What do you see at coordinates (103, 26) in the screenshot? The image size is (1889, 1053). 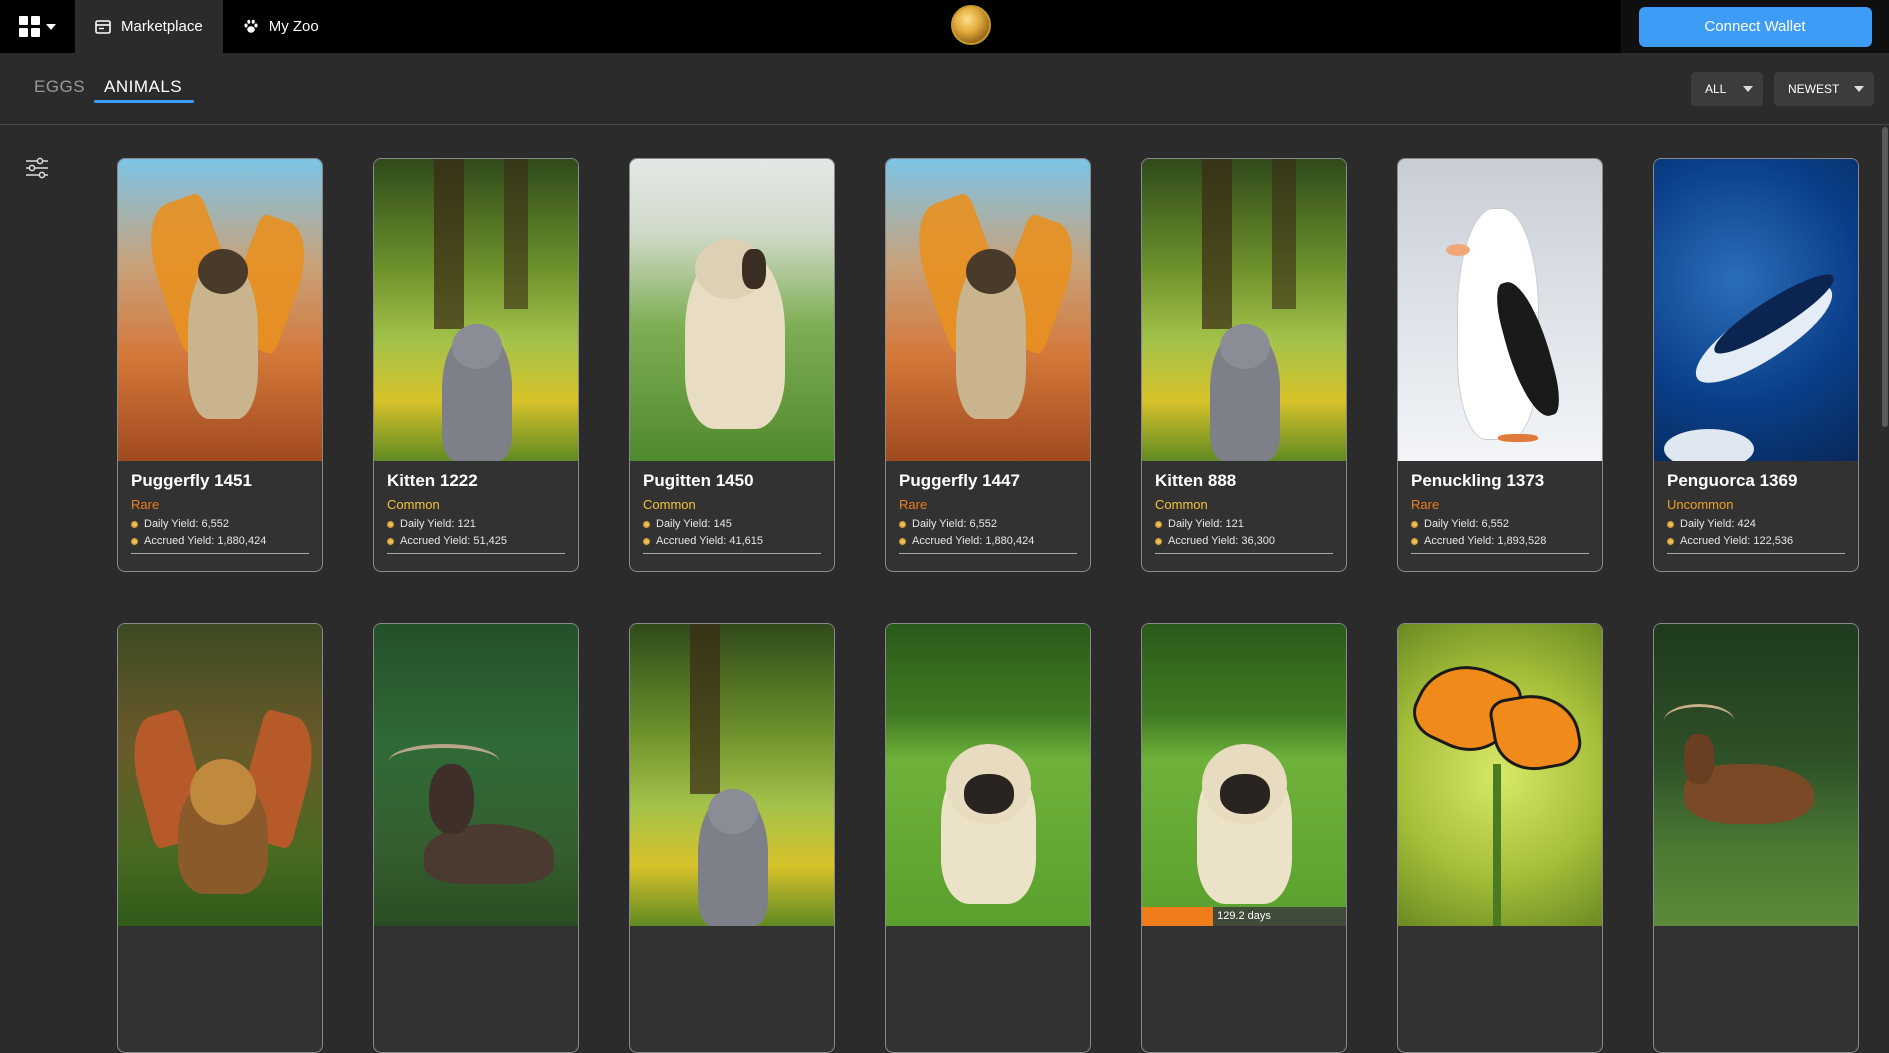 I see `store-icon` at bounding box center [103, 26].